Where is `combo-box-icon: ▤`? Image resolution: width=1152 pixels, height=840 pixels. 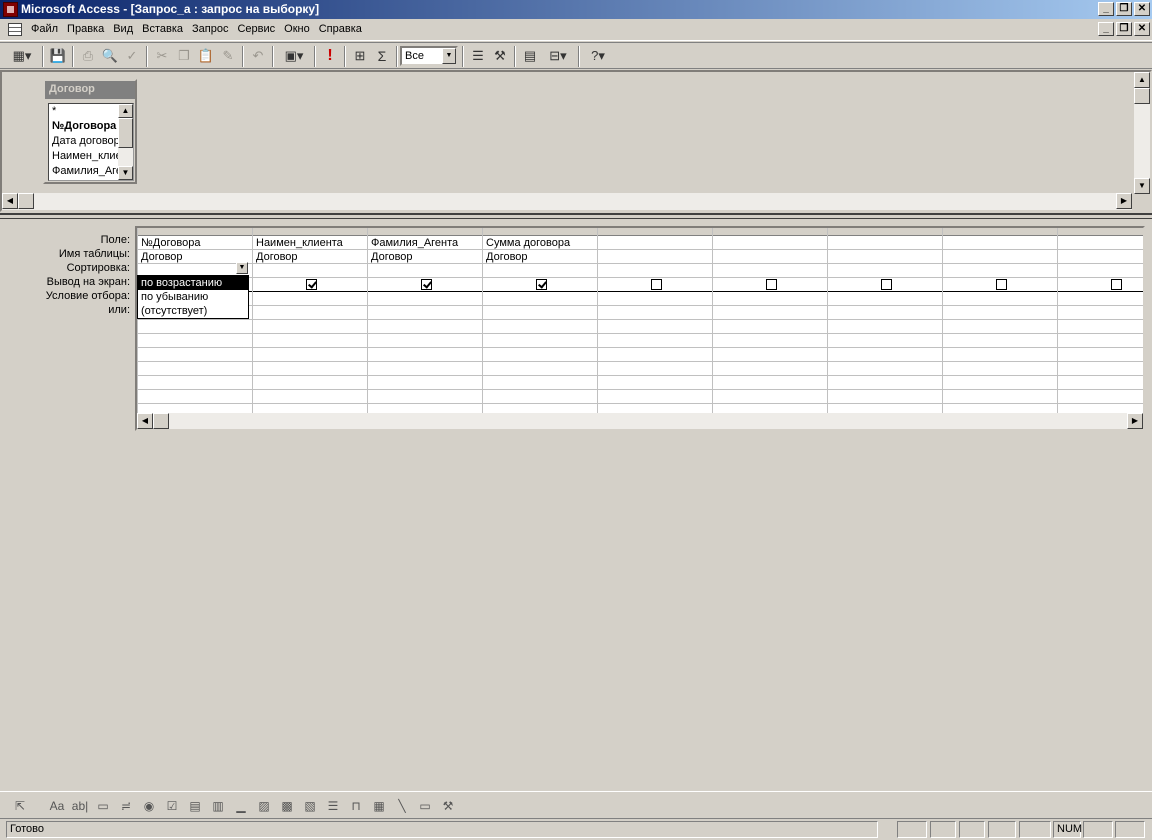
combo-box-icon: ▤ is located at coordinates (195, 806).